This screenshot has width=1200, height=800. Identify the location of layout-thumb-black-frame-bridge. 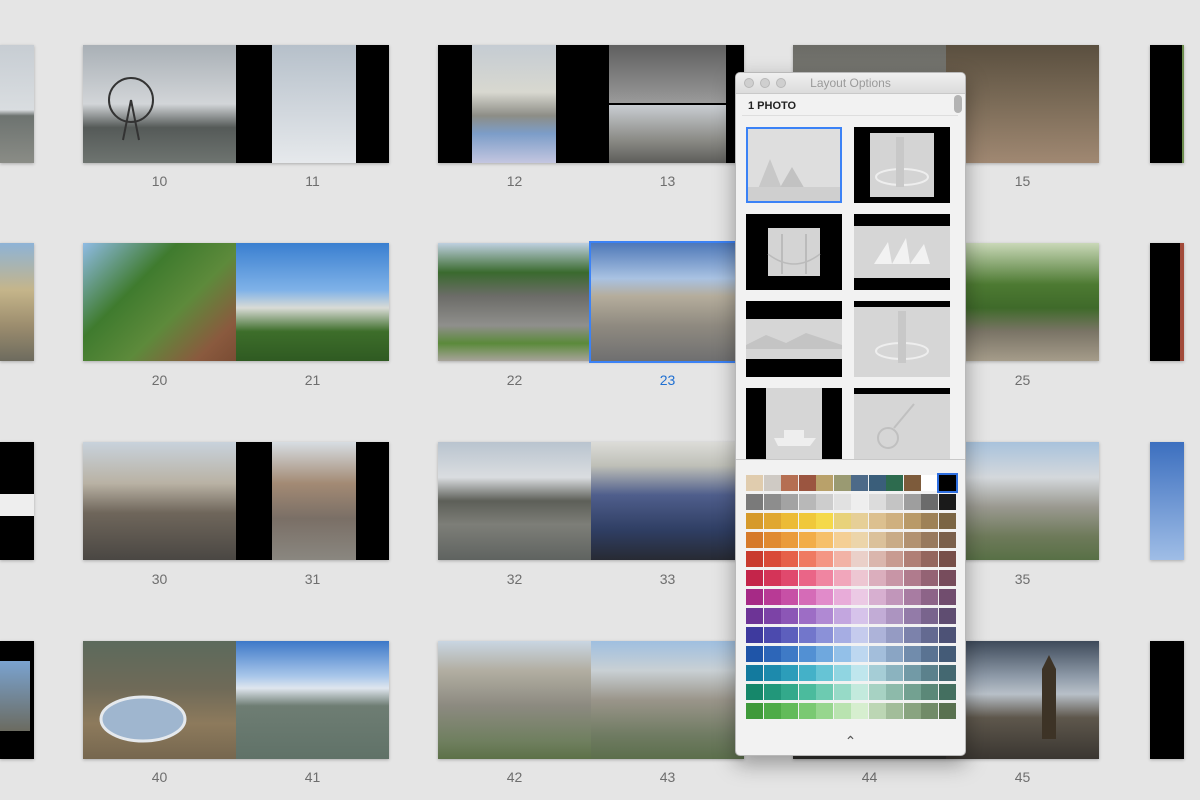
(794, 252).